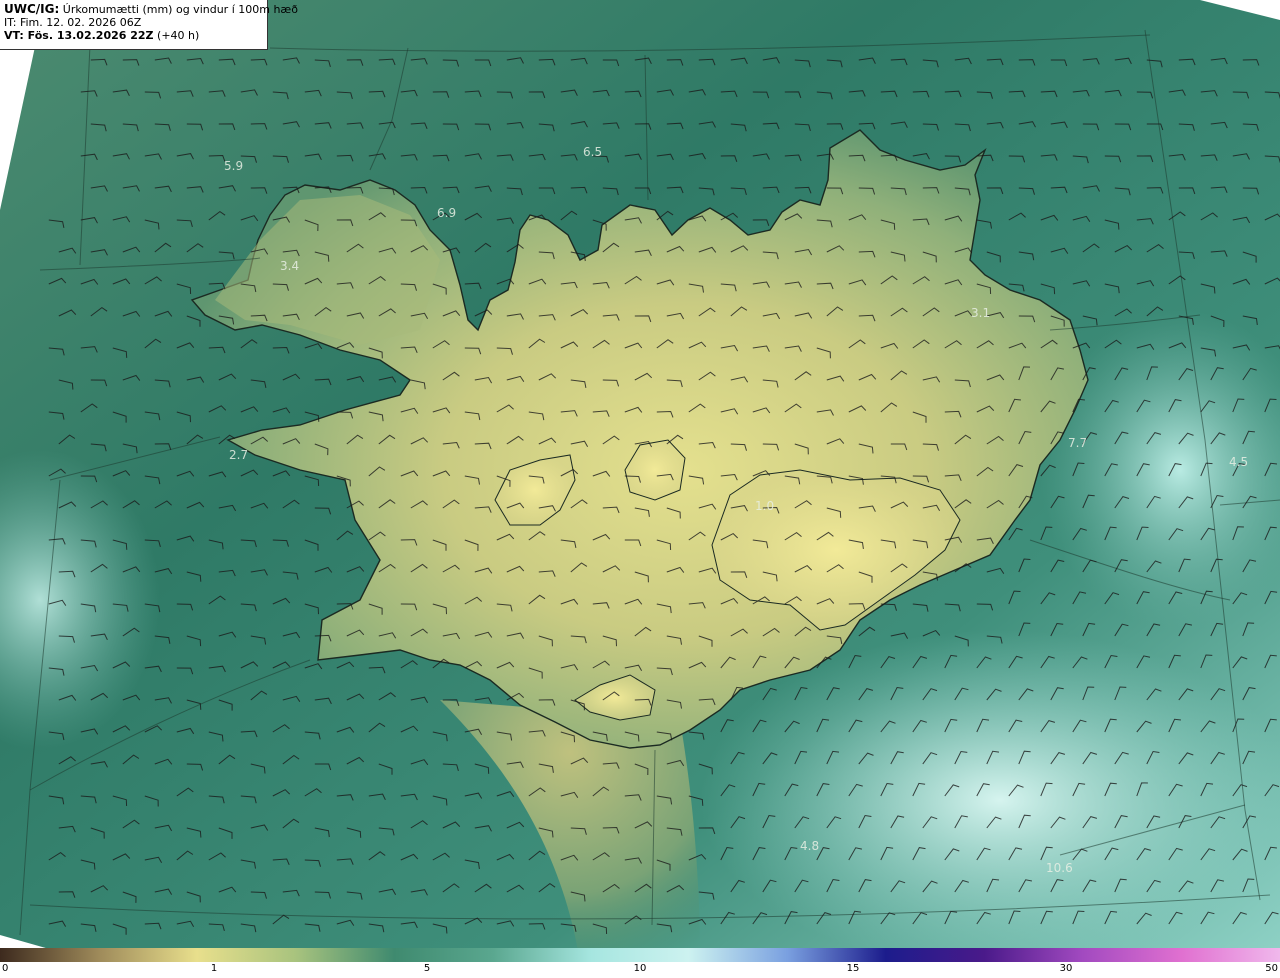 This screenshot has width=1280, height=978. Describe the element at coordinates (809, 846) in the screenshot. I see `value-label: 4.8` at that location.